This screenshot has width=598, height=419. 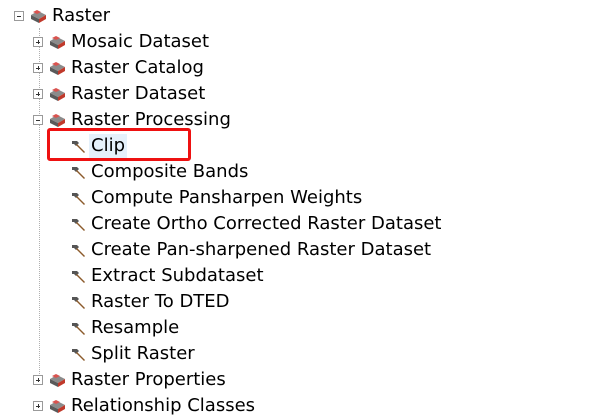 I want to click on tree-node-mosaic-dataset: Mosaic Dataset, so click(x=122, y=42).